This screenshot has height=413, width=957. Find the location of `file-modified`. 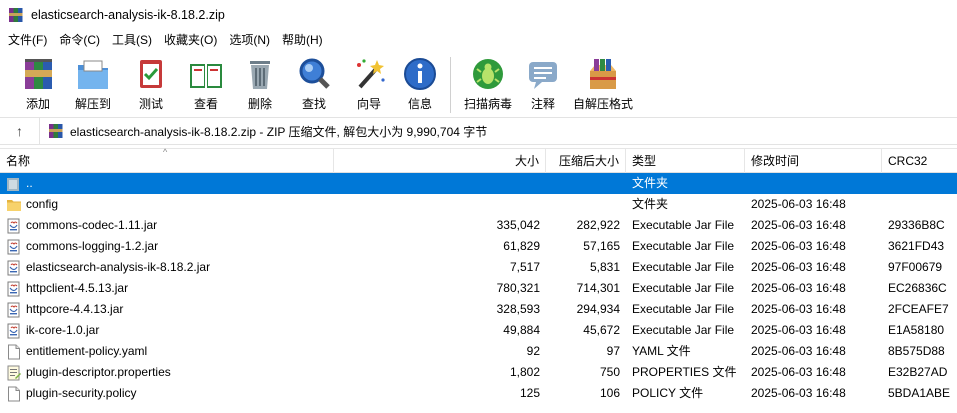

file-modified is located at coordinates (813, 183).